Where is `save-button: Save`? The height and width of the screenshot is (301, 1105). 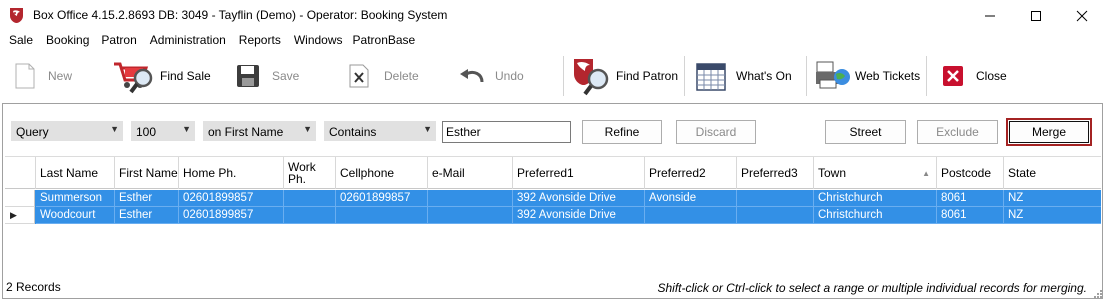 save-button: Save is located at coordinates (267, 76).